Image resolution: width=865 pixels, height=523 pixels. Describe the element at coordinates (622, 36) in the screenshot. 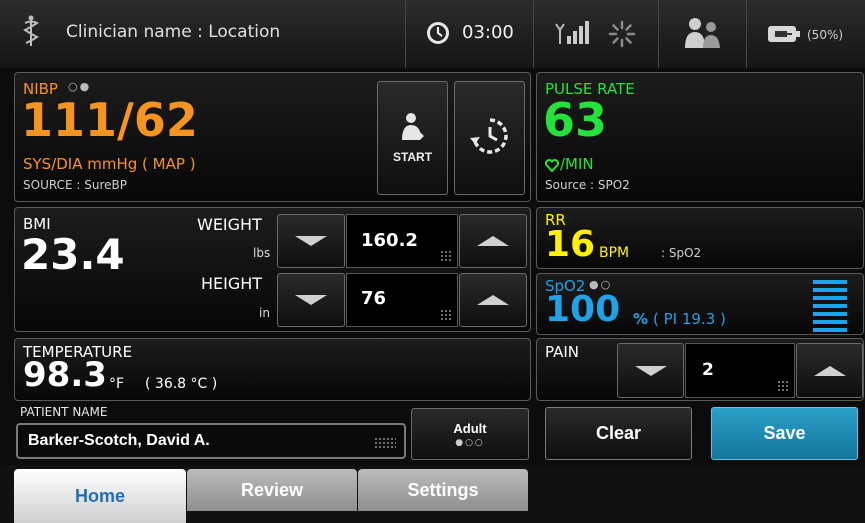

I see `spinner-icon` at that location.